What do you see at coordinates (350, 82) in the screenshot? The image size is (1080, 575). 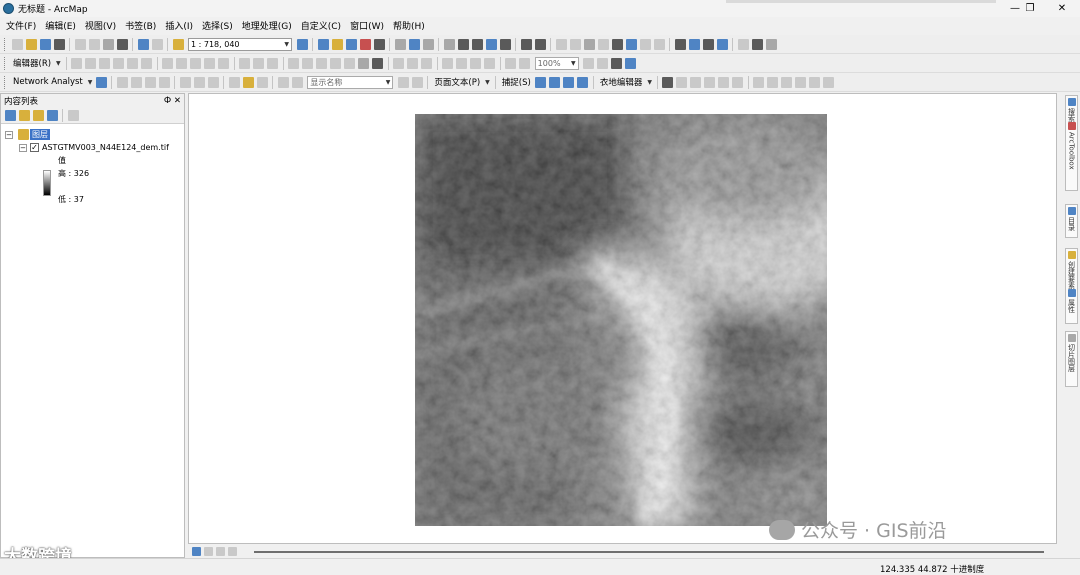 I see `page-name-combo: 显示名称 ▼` at bounding box center [350, 82].